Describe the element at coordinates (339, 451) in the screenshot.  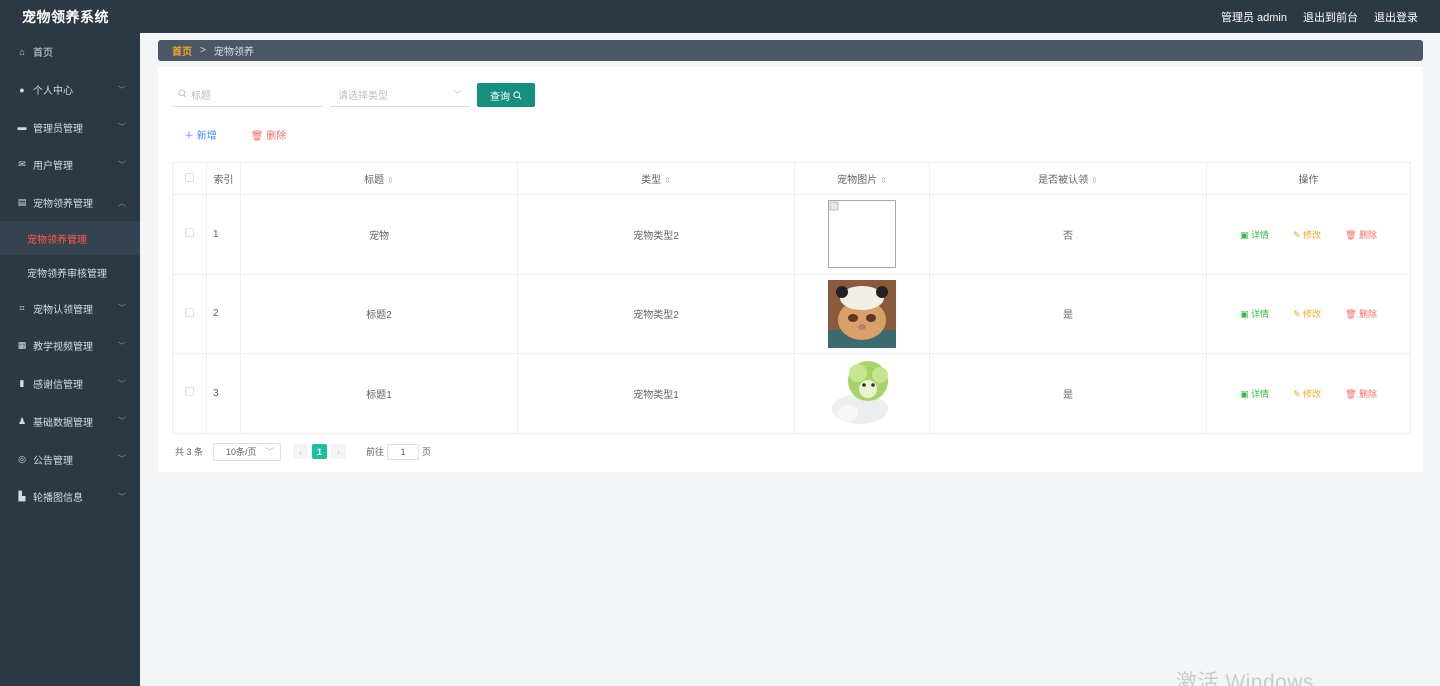
I see `next-page-button: ›` at that location.